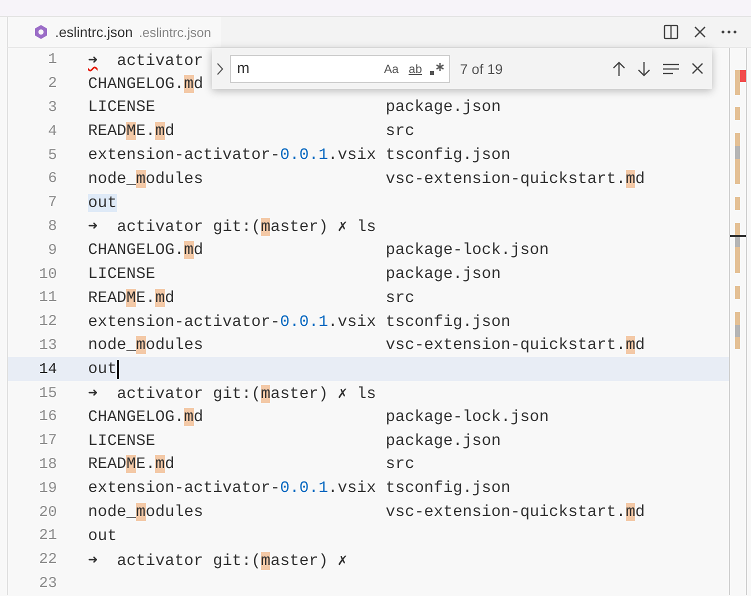 The image size is (751, 596). What do you see at coordinates (47, 321) in the screenshot?
I see `line-number: 12` at bounding box center [47, 321].